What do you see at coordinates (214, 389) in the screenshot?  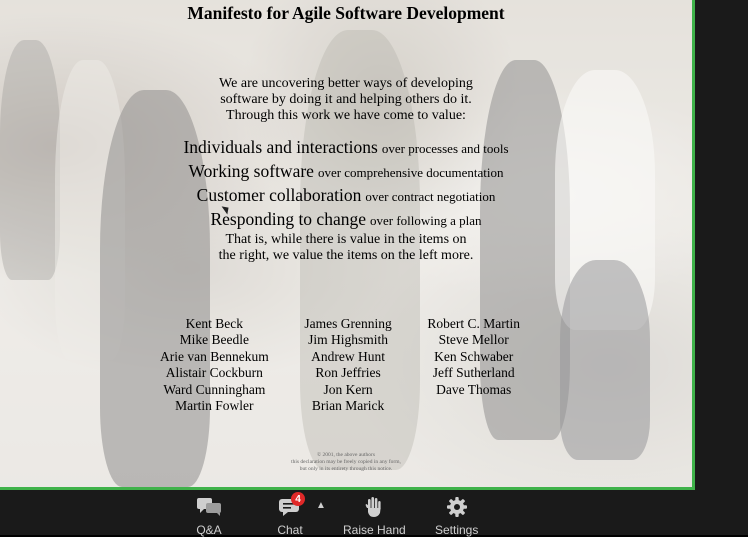 I see `signer-name: Ward Cunningham` at bounding box center [214, 389].